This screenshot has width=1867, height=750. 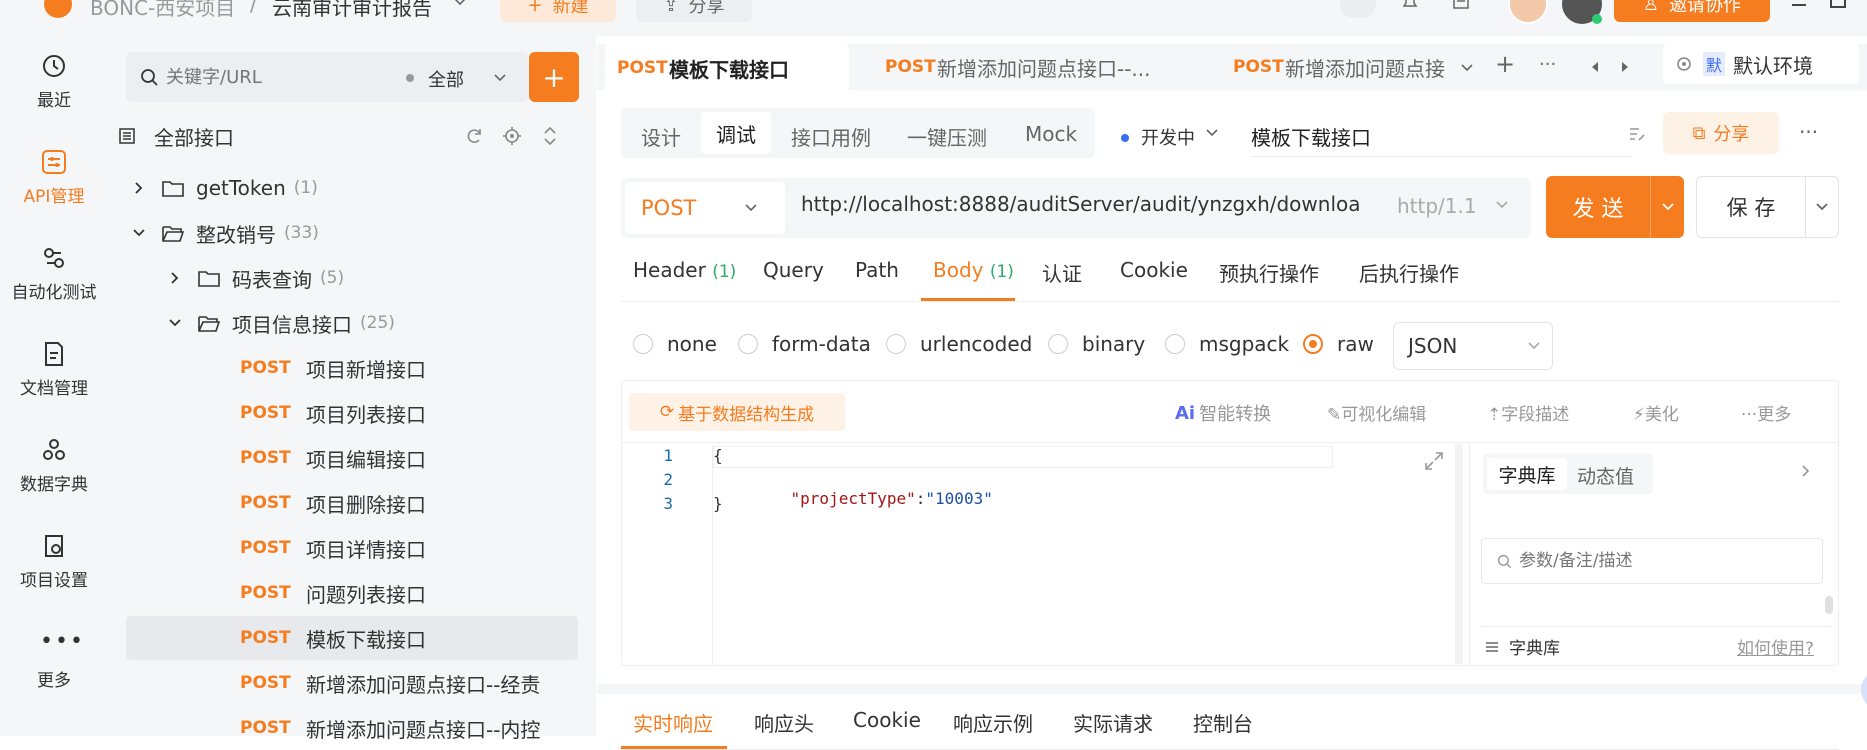 I want to click on send-button: 发 送, so click(x=1598, y=207).